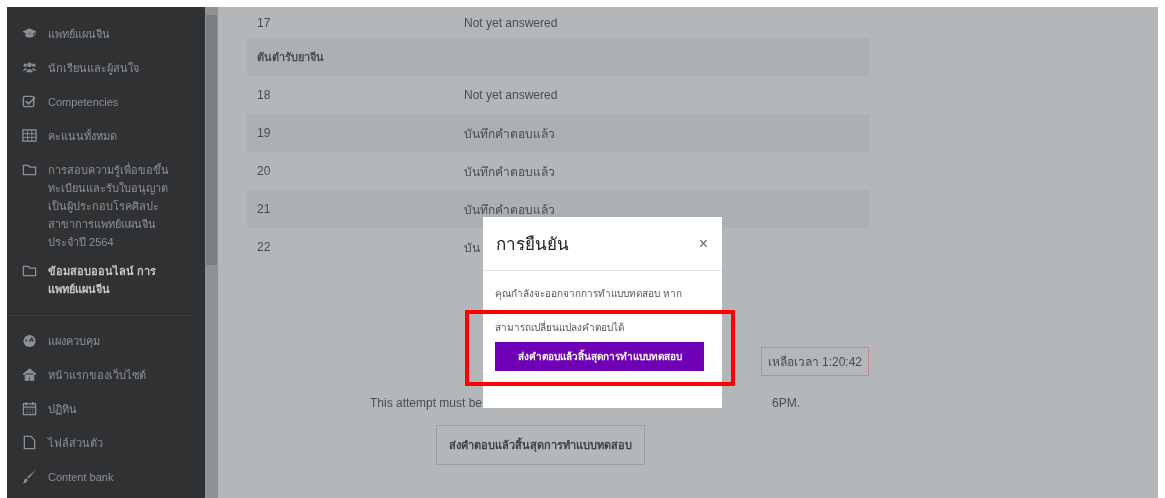 The image size is (1165, 498). Describe the element at coordinates (786, 403) in the screenshot. I see `attempt-note: 6PM.` at that location.